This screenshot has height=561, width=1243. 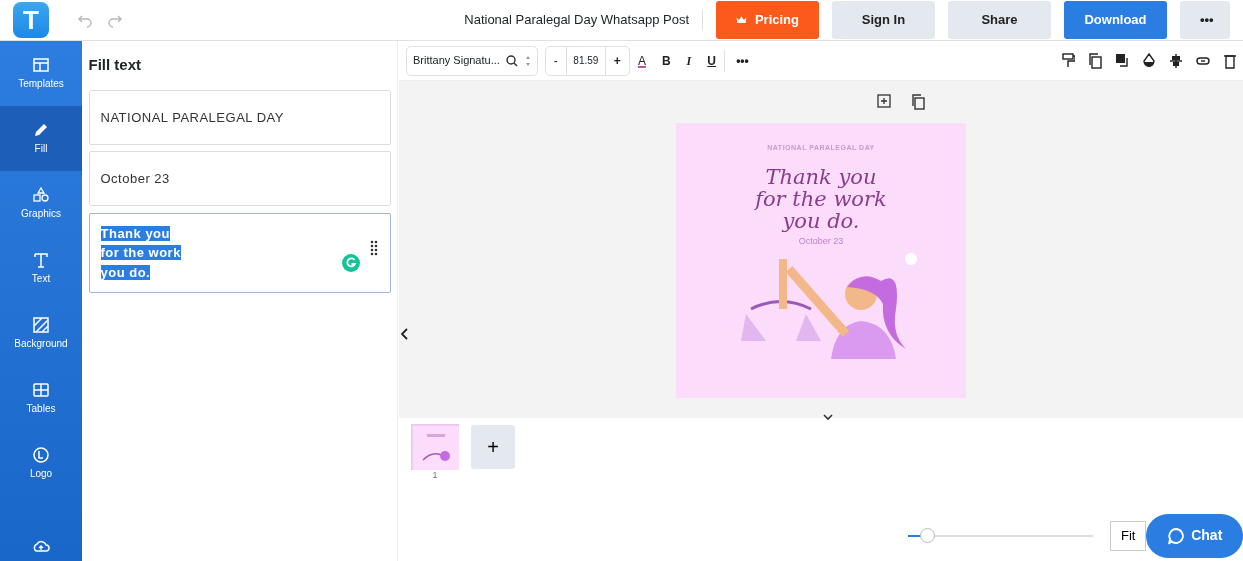 I want to click on text-color-button: A, so click(x=641, y=60).